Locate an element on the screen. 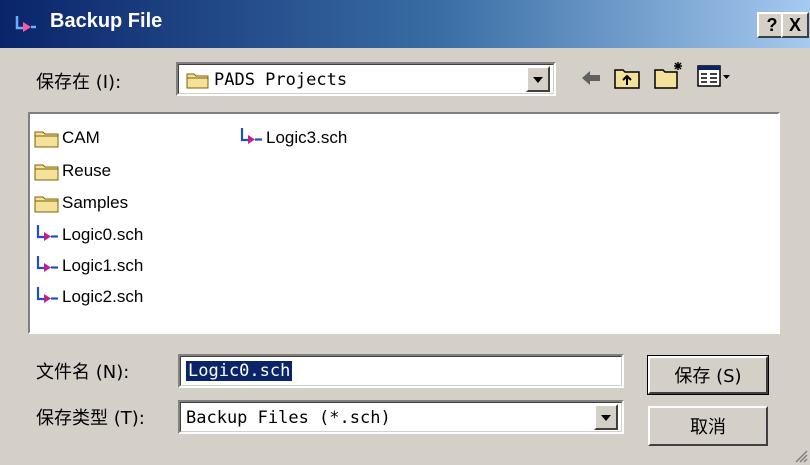 This screenshot has width=810, height=465. save-in-value: PADS Projects is located at coordinates (281, 80).